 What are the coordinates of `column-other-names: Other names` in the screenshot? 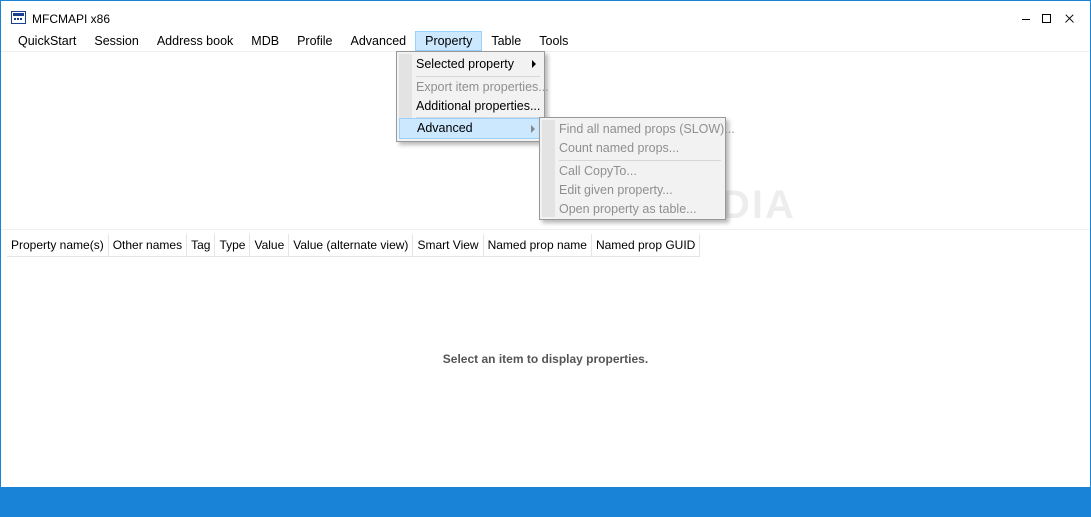 It's located at (148, 245).